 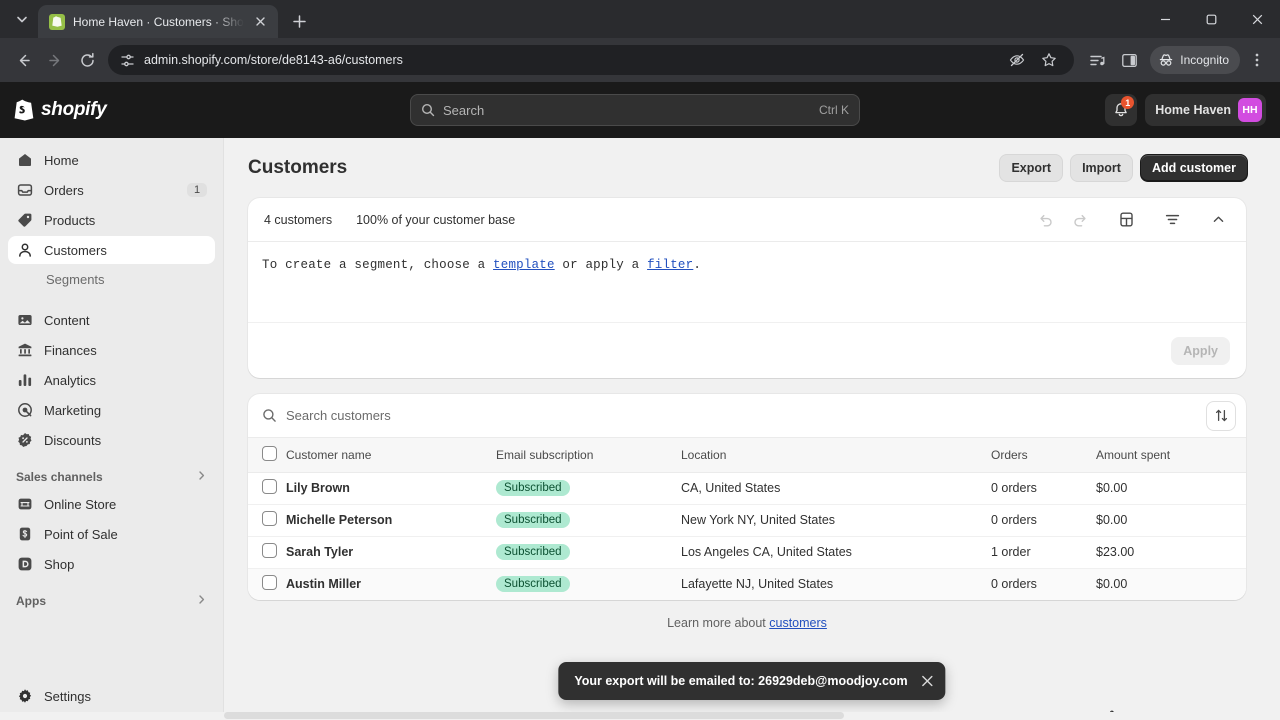 What do you see at coordinates (391, 455) in the screenshot?
I see `column-customer-name: Customer name` at bounding box center [391, 455].